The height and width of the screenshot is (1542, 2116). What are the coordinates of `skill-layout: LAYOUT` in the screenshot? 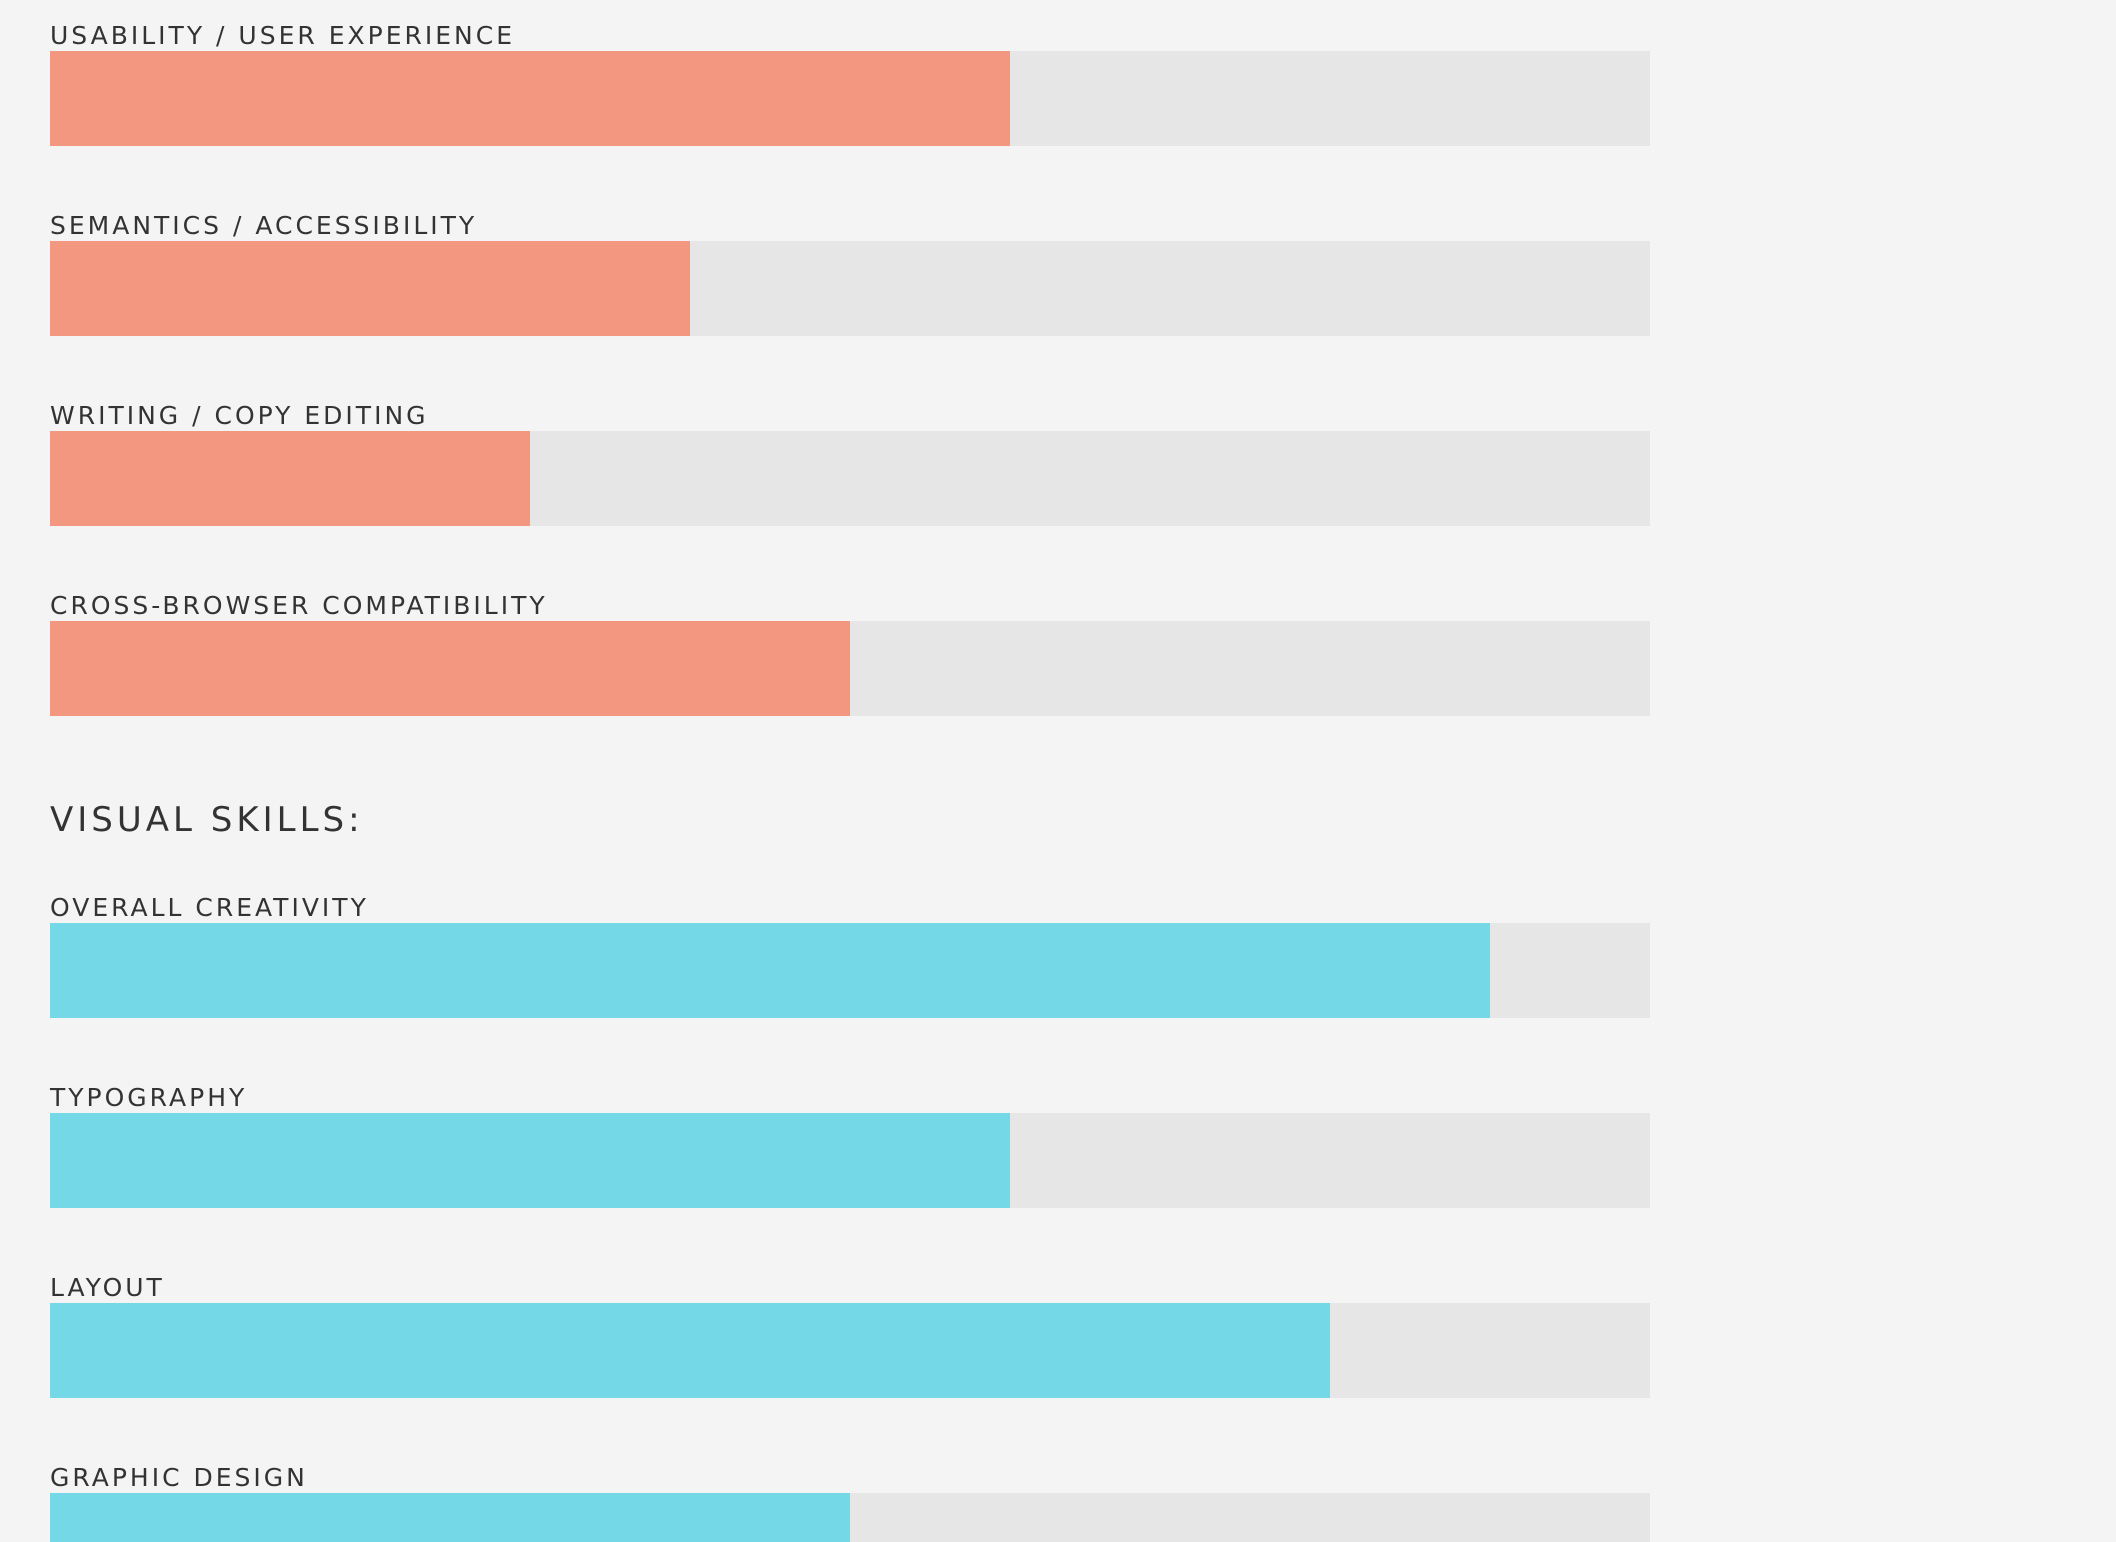 It's located at (850, 1330).